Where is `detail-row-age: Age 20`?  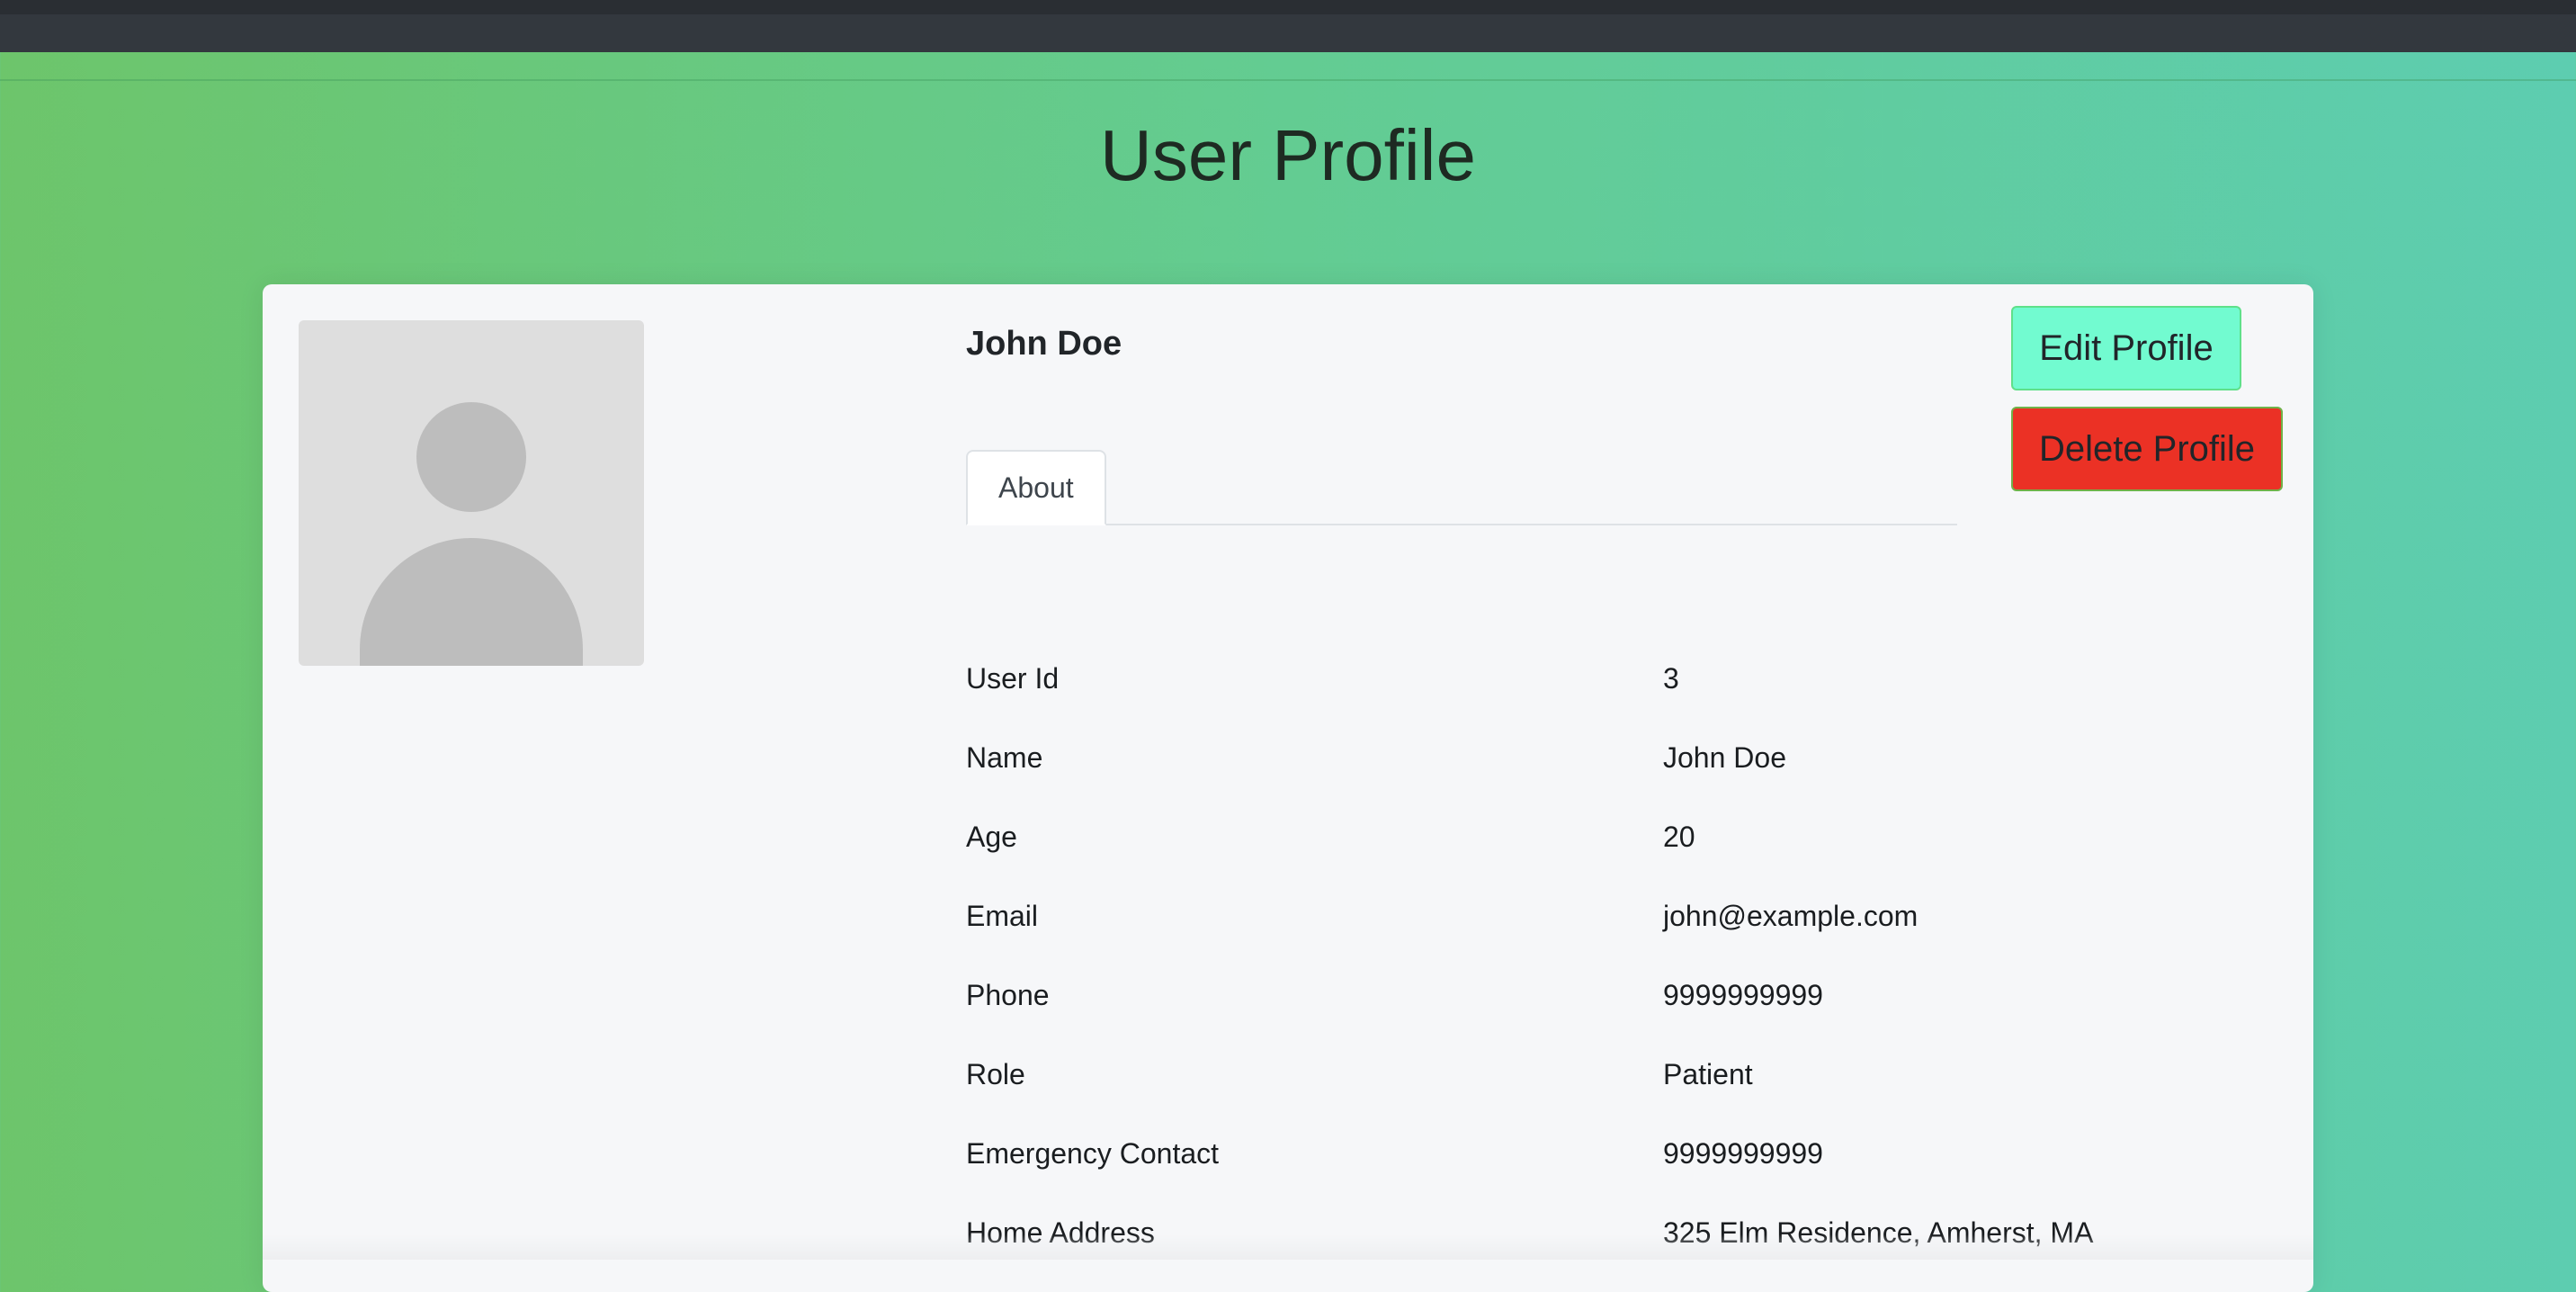 detail-row-age: Age 20 is located at coordinates (1622, 842).